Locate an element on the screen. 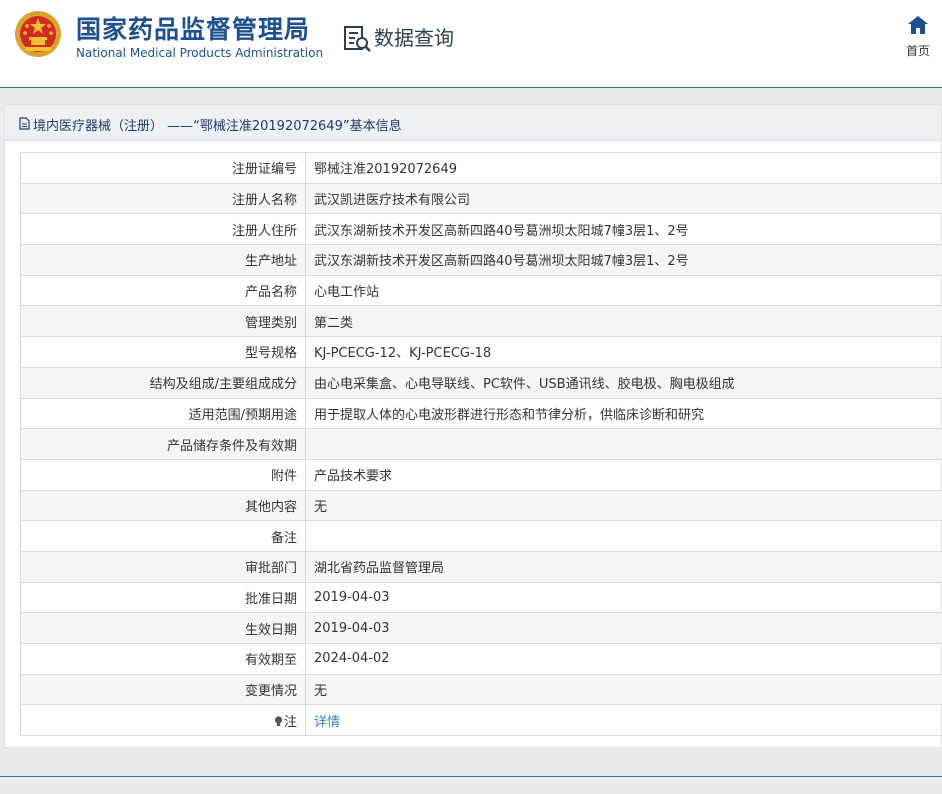 Image resolution: width=942 pixels, height=794 pixels. row-value: 湖北省药品监督管理局 is located at coordinates (623, 566).